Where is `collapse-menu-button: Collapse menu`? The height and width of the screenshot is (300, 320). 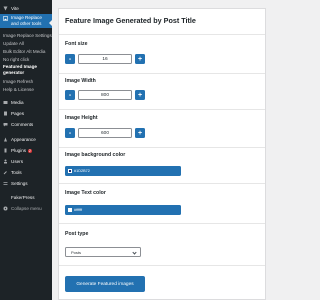
collapse-menu-button: Collapse menu is located at coordinates (26, 208).